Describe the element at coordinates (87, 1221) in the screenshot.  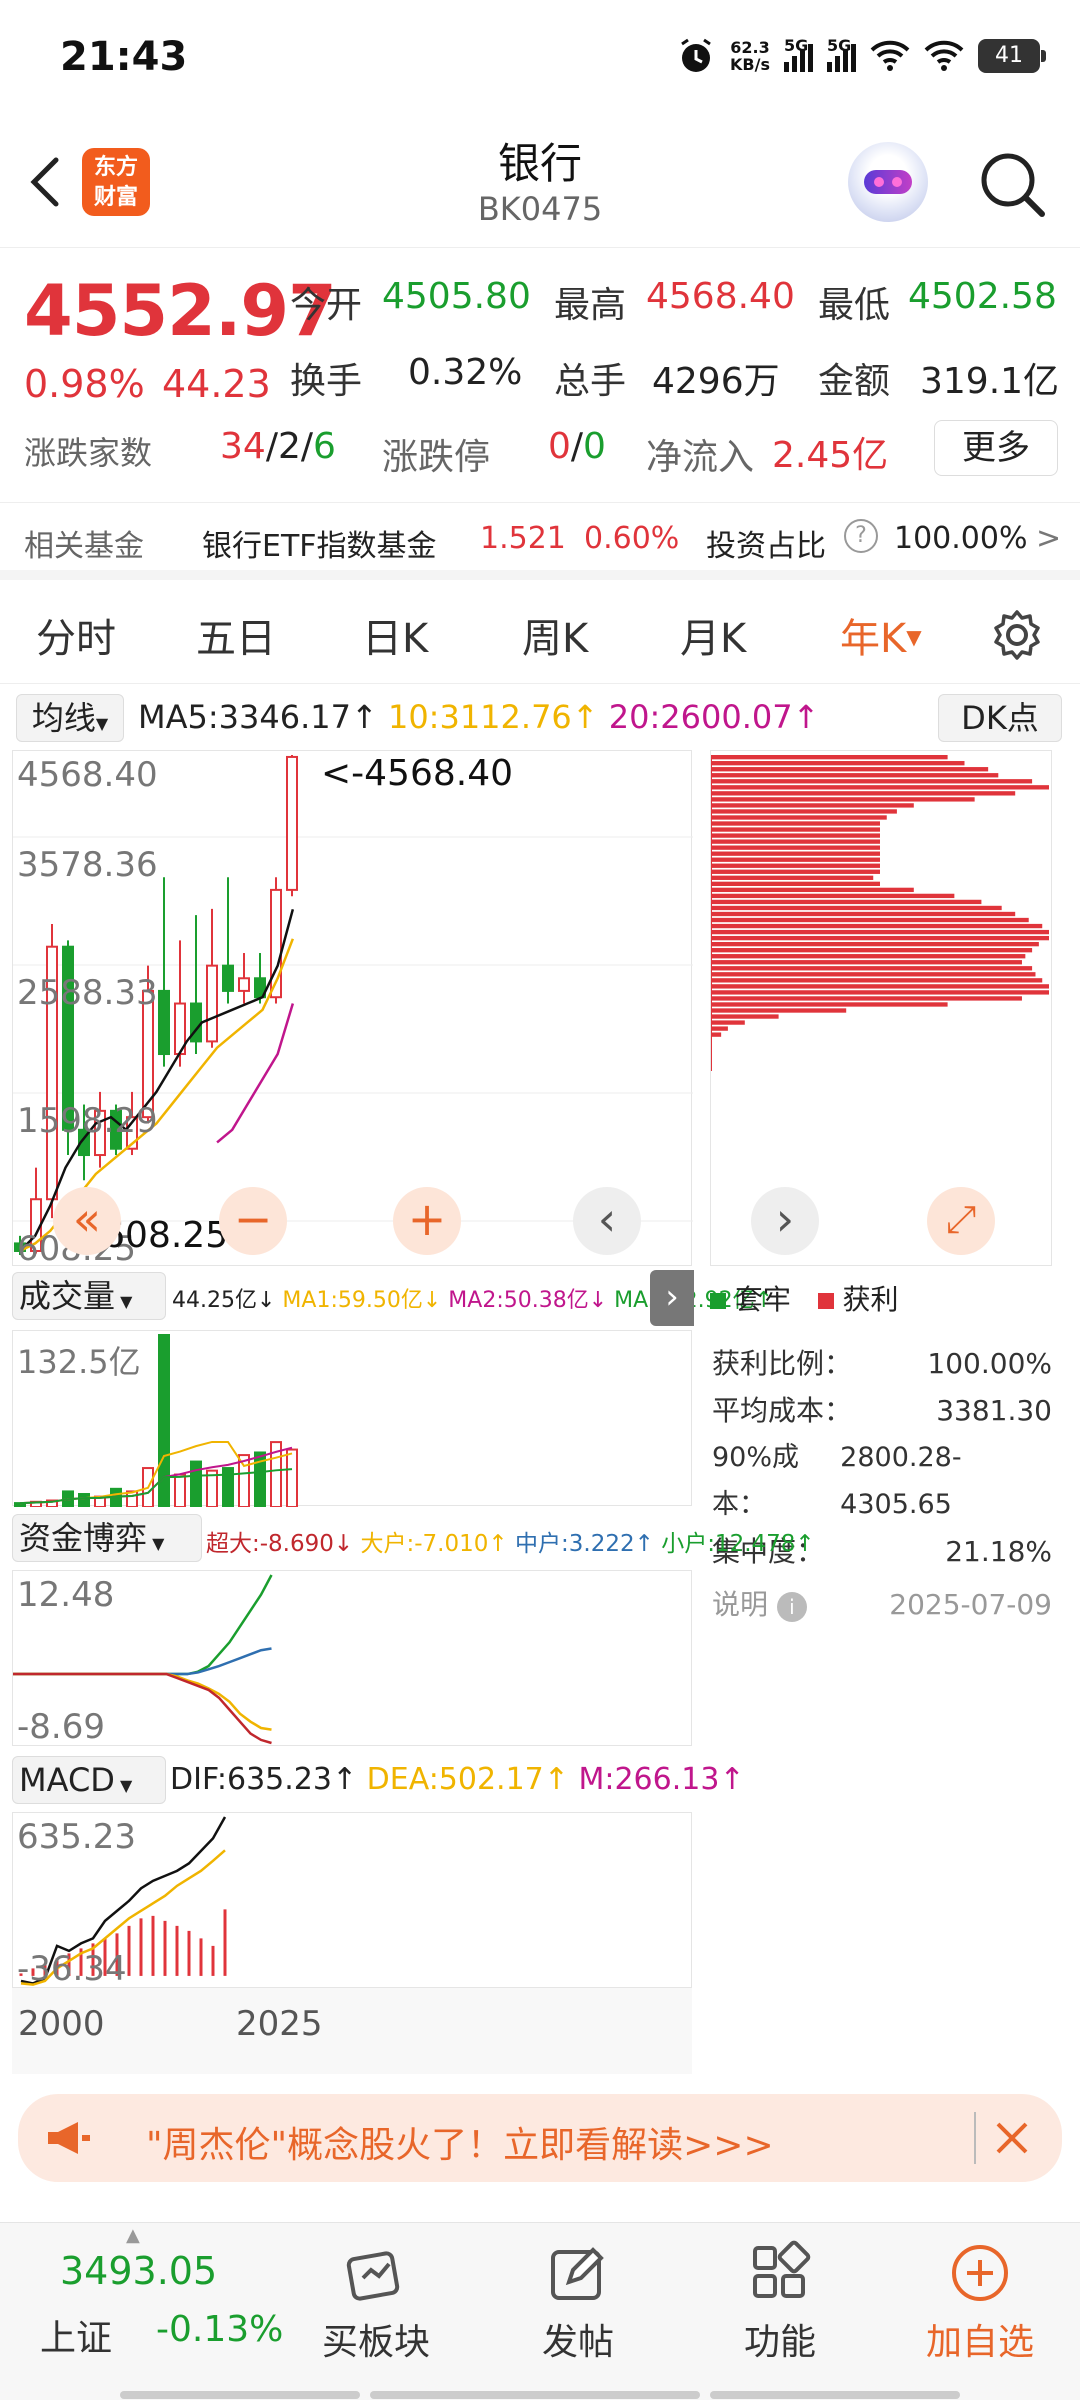
I see `scroll-start-button: «` at that location.